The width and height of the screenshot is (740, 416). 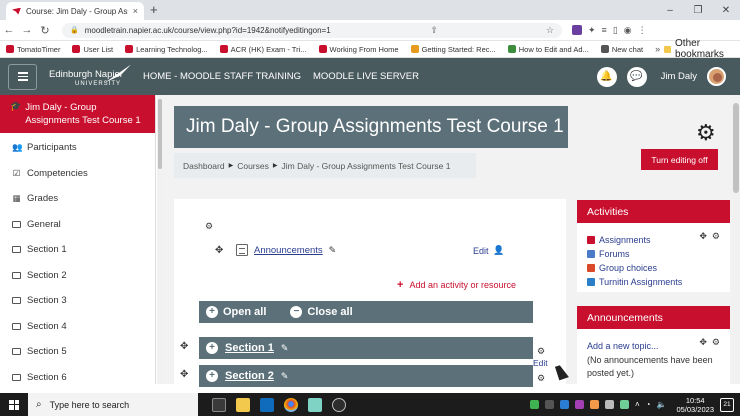 What do you see at coordinates (456, 285) in the screenshot?
I see `add-activity-link: + Add an activity or resource` at bounding box center [456, 285].